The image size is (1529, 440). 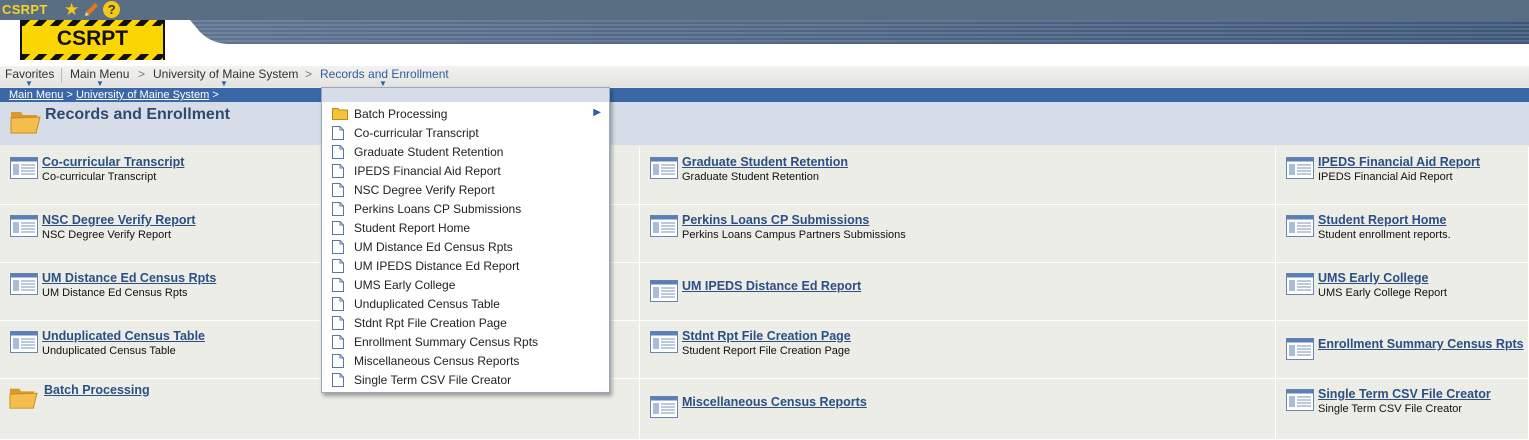 I want to click on menu-link: Miscellaneous Census Reports, so click(x=774, y=402).